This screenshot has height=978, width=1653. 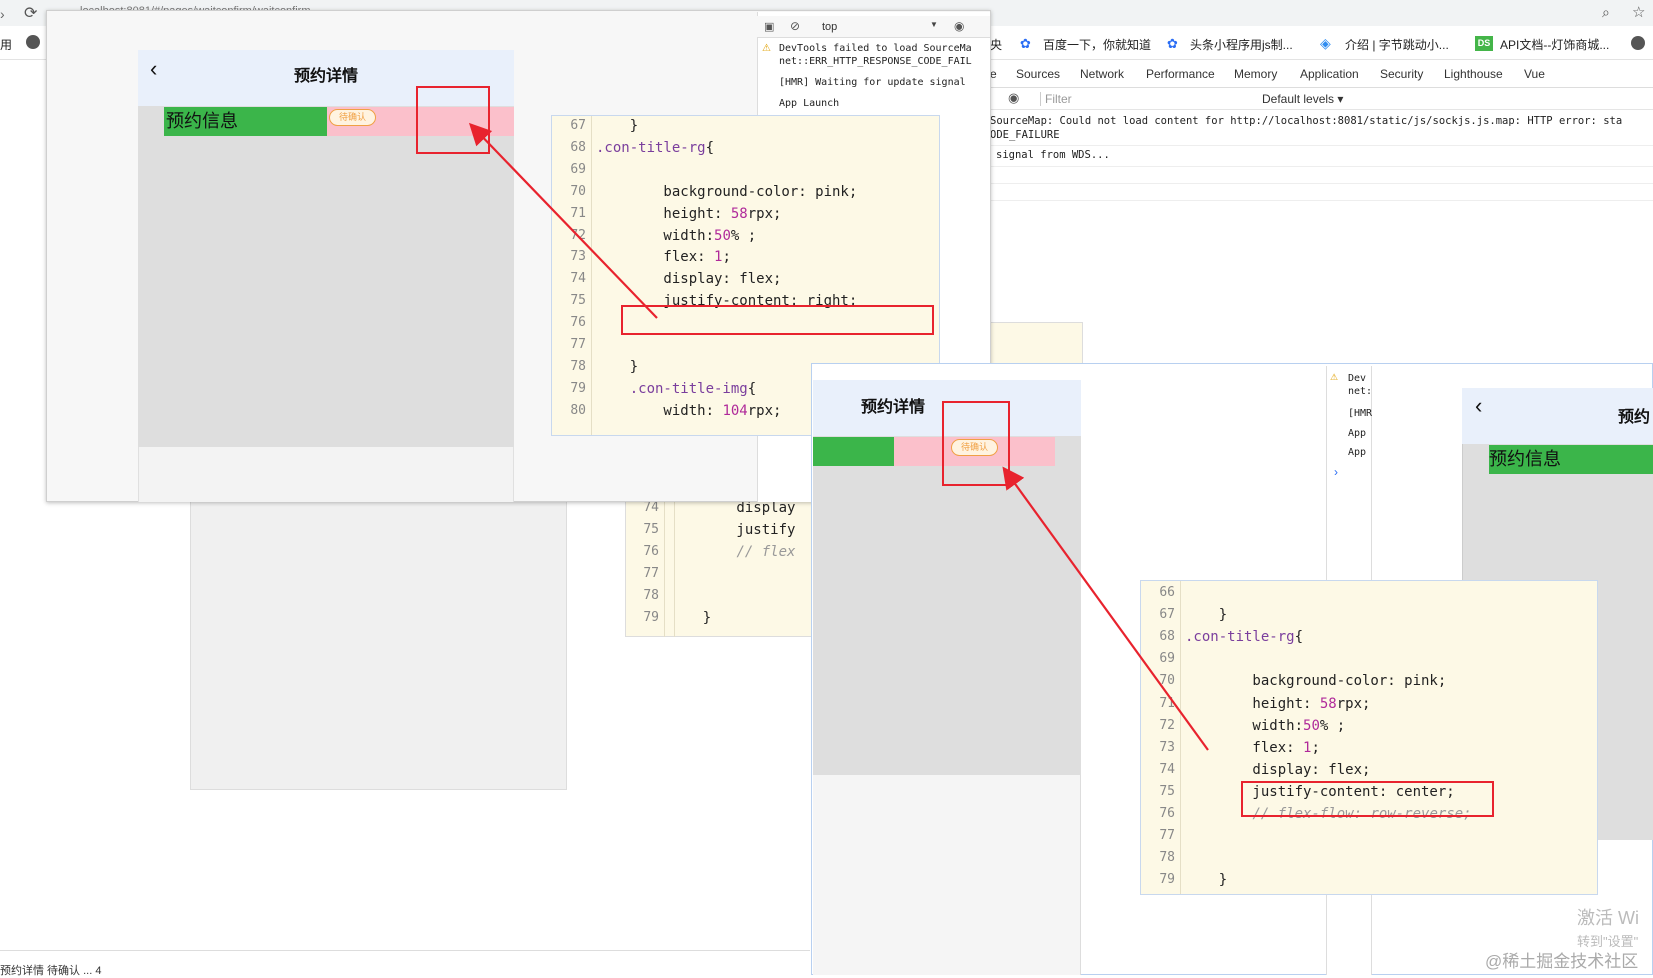 What do you see at coordinates (1562, 961) in the screenshot?
I see `credit-text: @稀土掘金技术社区` at bounding box center [1562, 961].